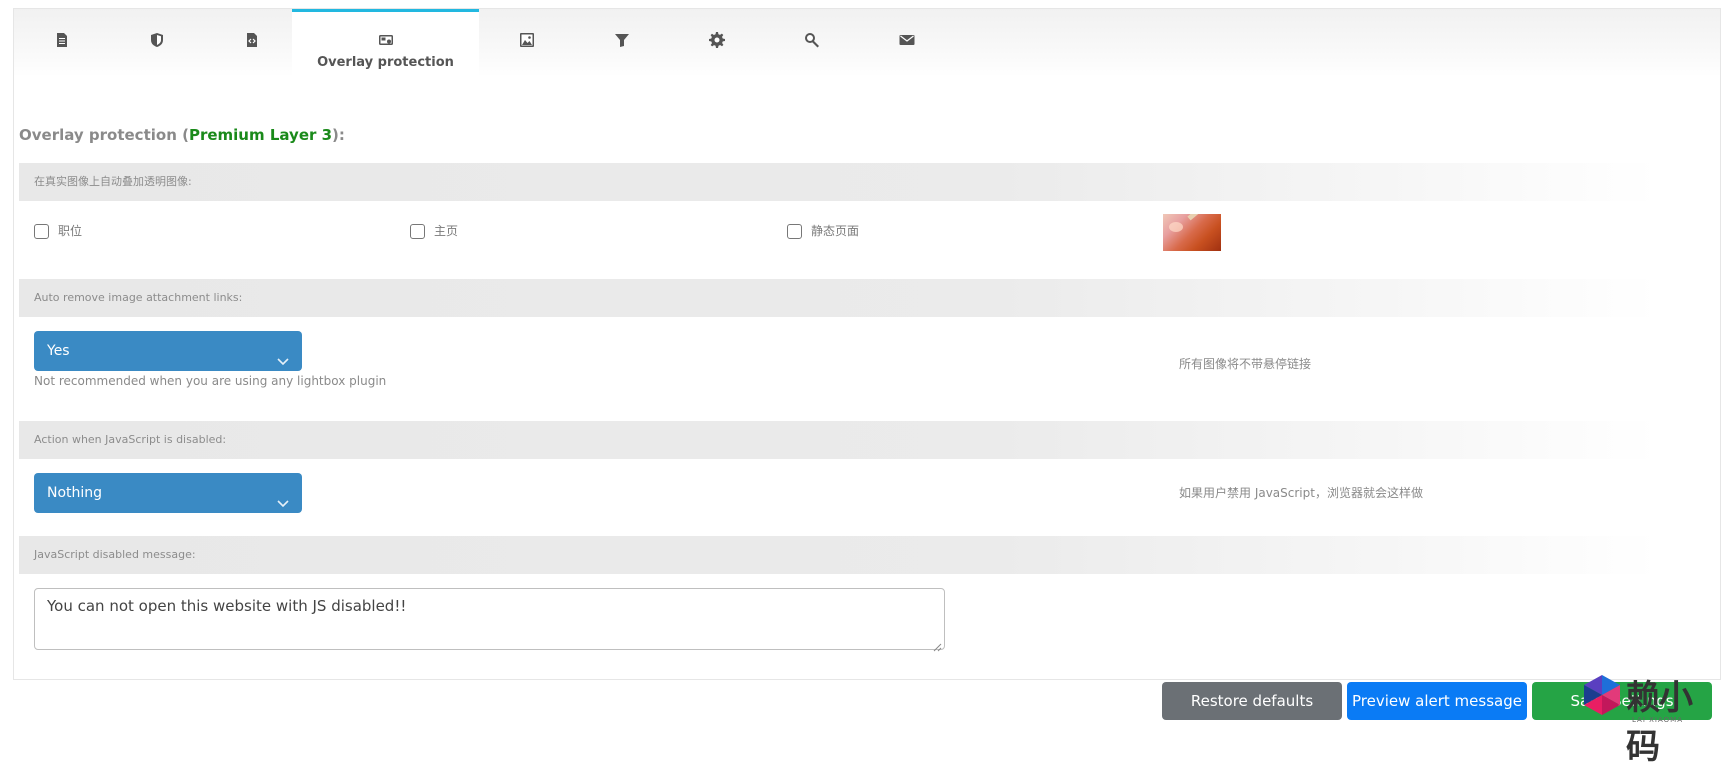 The height and width of the screenshot is (768, 1723). Describe the element at coordinates (1437, 701) in the screenshot. I see `preview-alert-button: Preview alert message` at that location.